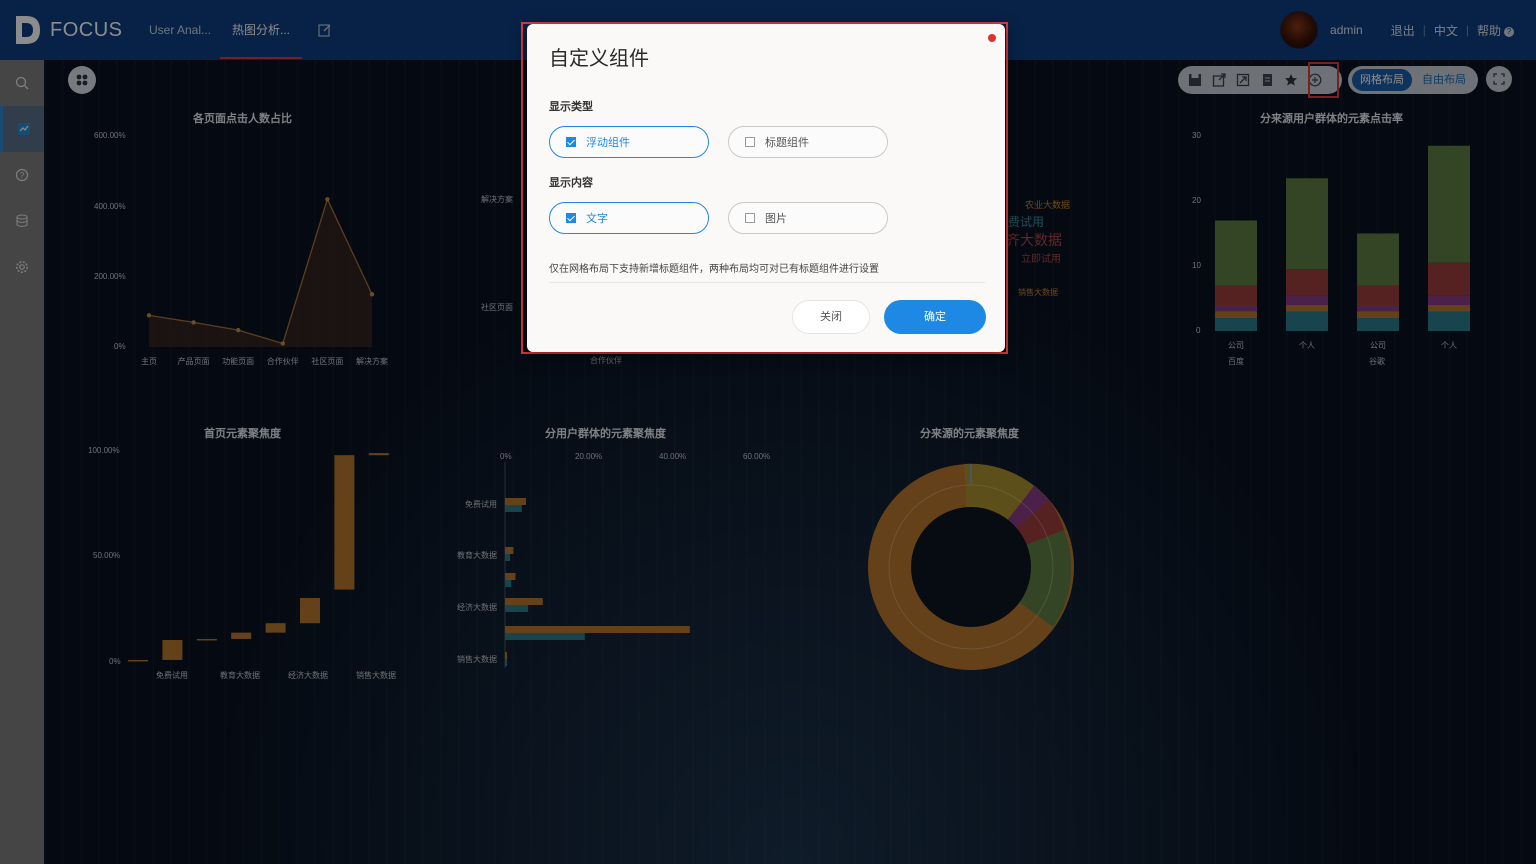 Image resolution: width=1536 pixels, height=864 pixels. Describe the element at coordinates (992, 38) in the screenshot. I see `close-icon` at that location.